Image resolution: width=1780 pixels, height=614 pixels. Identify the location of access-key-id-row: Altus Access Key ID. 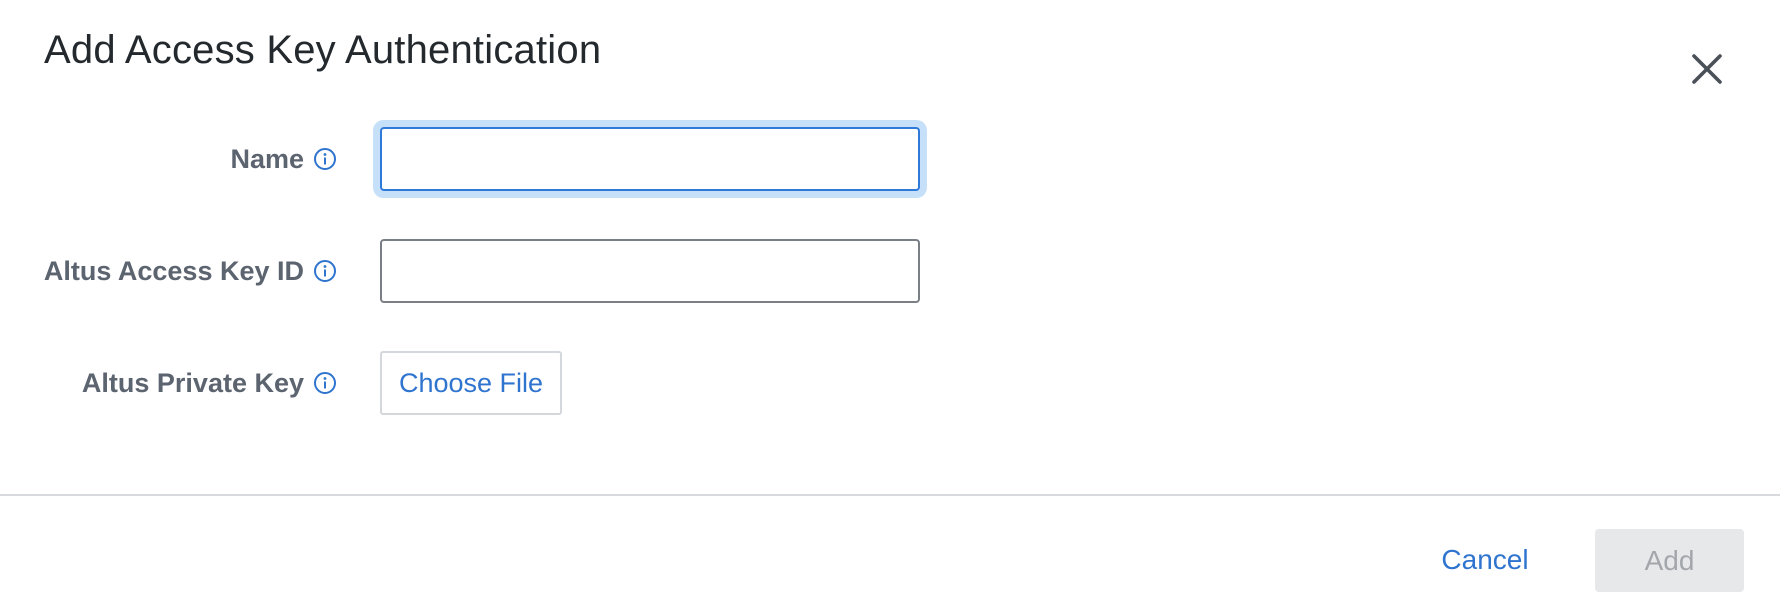
(500, 271).